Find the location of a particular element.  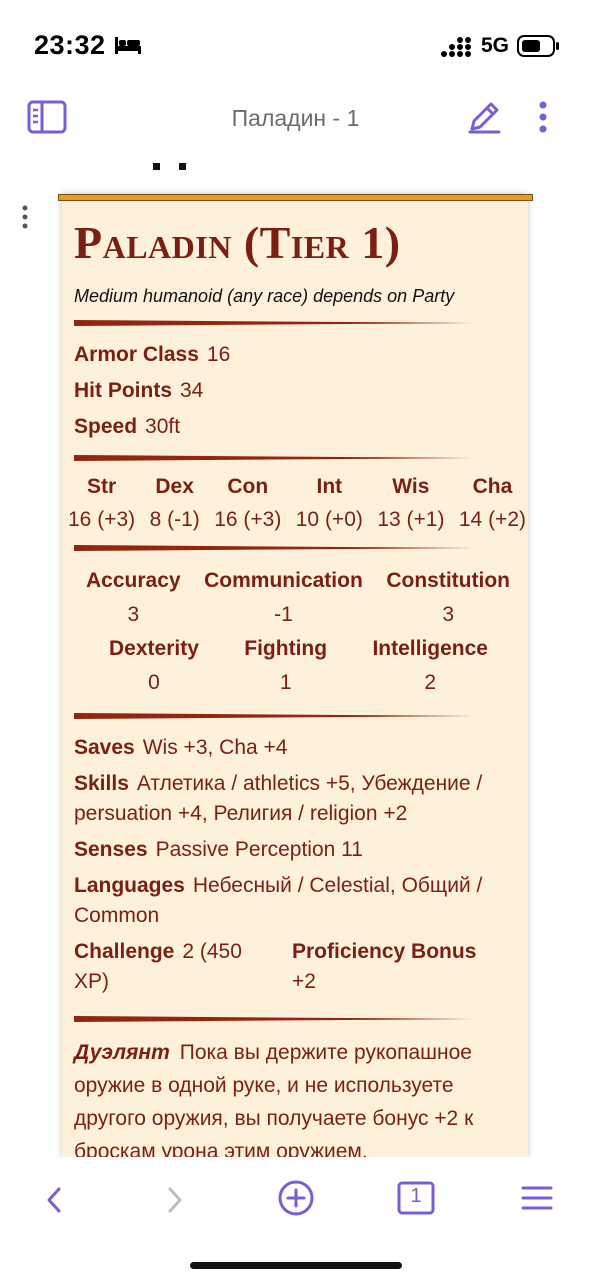

hit-points-label: Hit Points is located at coordinates (123, 390).